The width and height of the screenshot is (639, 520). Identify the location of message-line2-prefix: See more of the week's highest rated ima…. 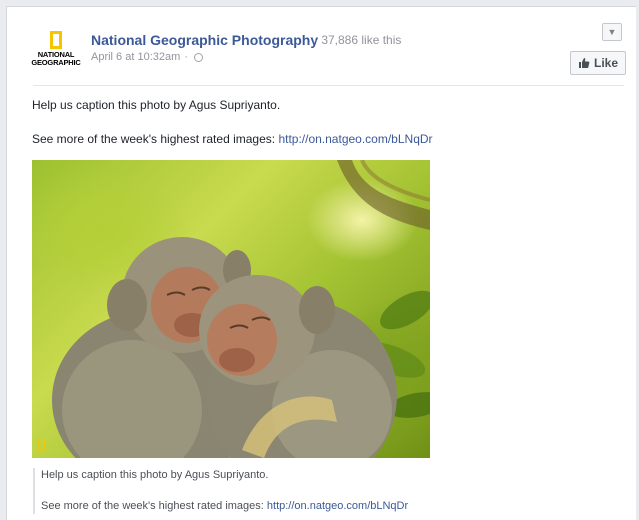
(154, 139).